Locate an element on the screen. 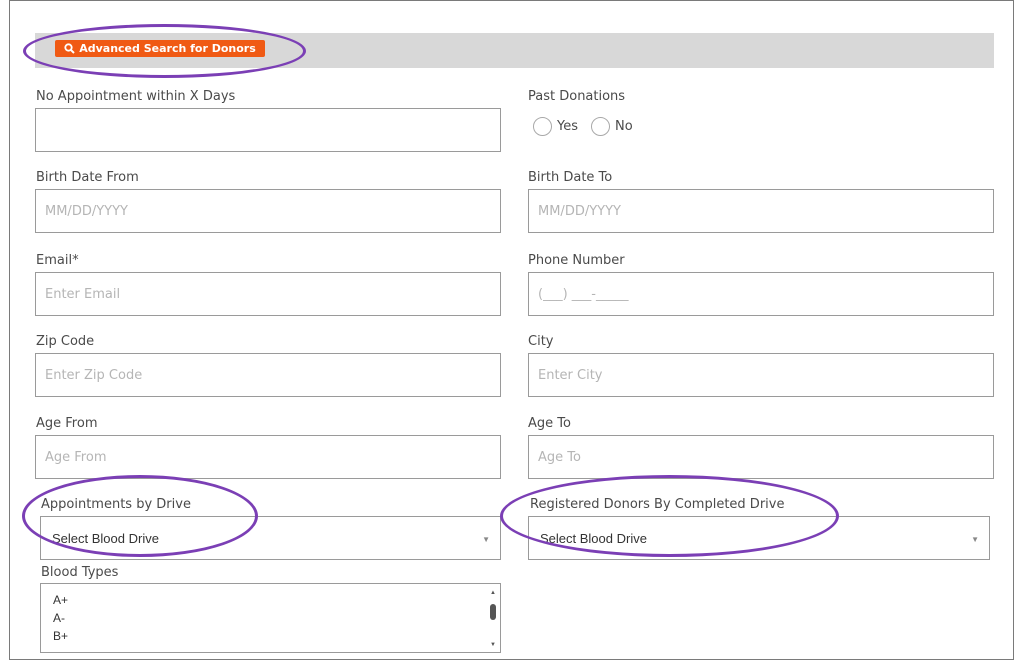  birth-date-from-label: Birth Date From is located at coordinates (87, 177).